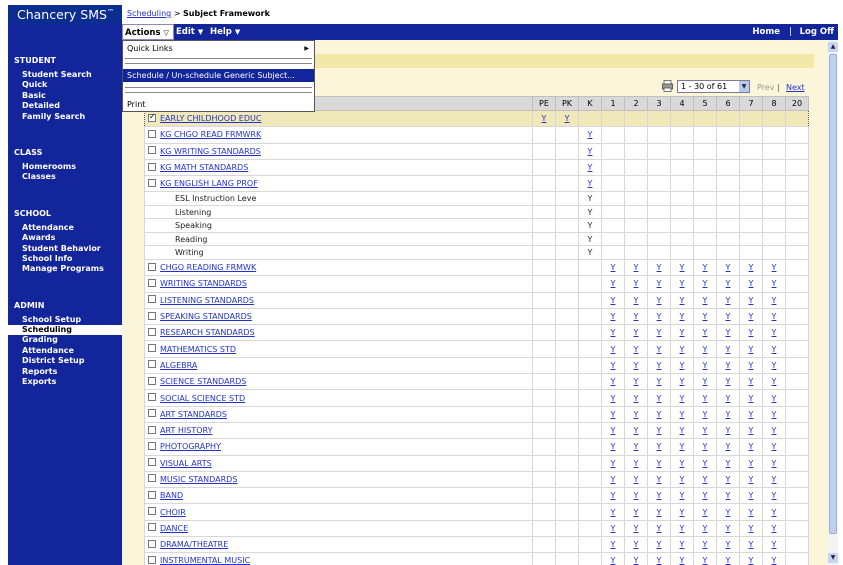  I want to click on sidebar-item-district-setup: District Setup, so click(65, 361).